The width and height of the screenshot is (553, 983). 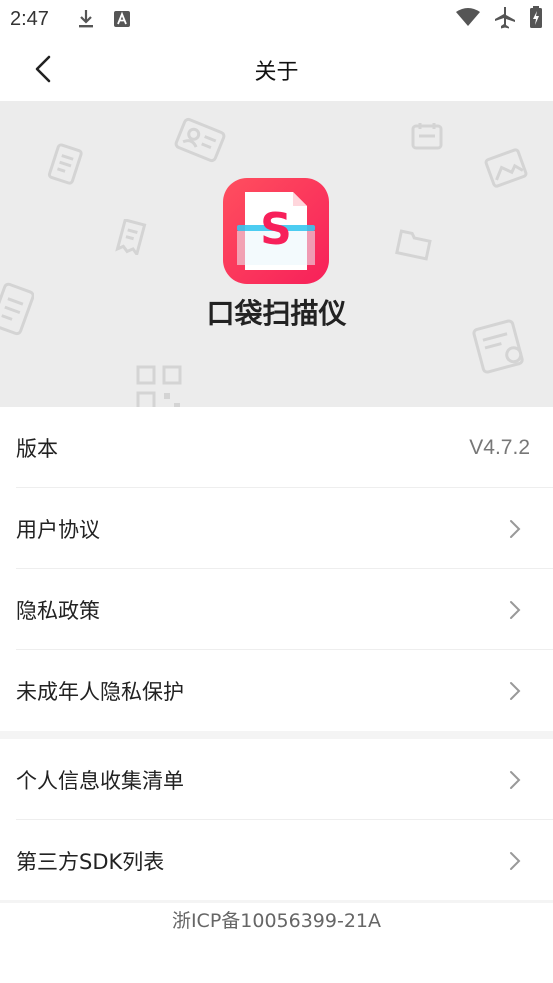 What do you see at coordinates (131, 237) in the screenshot?
I see `receipt-icon` at bounding box center [131, 237].